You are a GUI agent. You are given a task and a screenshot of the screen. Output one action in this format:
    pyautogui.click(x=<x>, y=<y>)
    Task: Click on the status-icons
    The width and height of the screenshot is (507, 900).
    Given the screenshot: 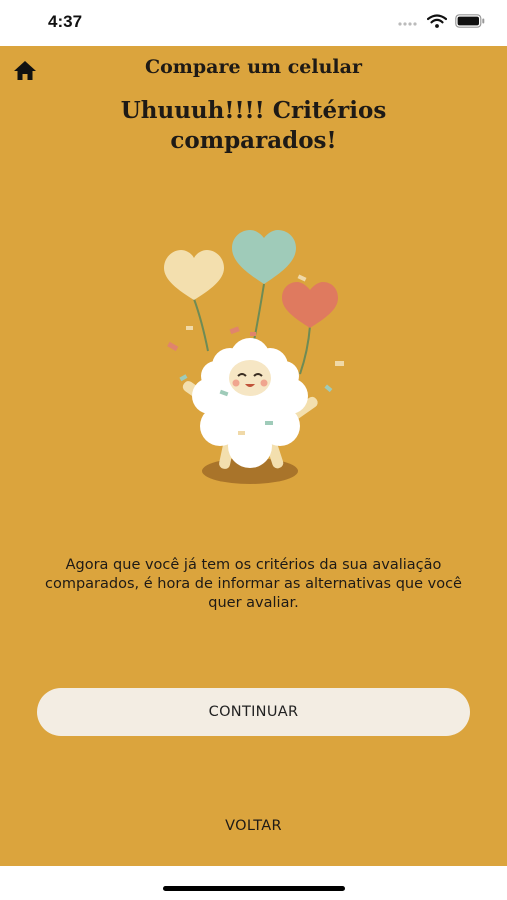 What is the action you would take?
    pyautogui.click(x=441, y=21)
    